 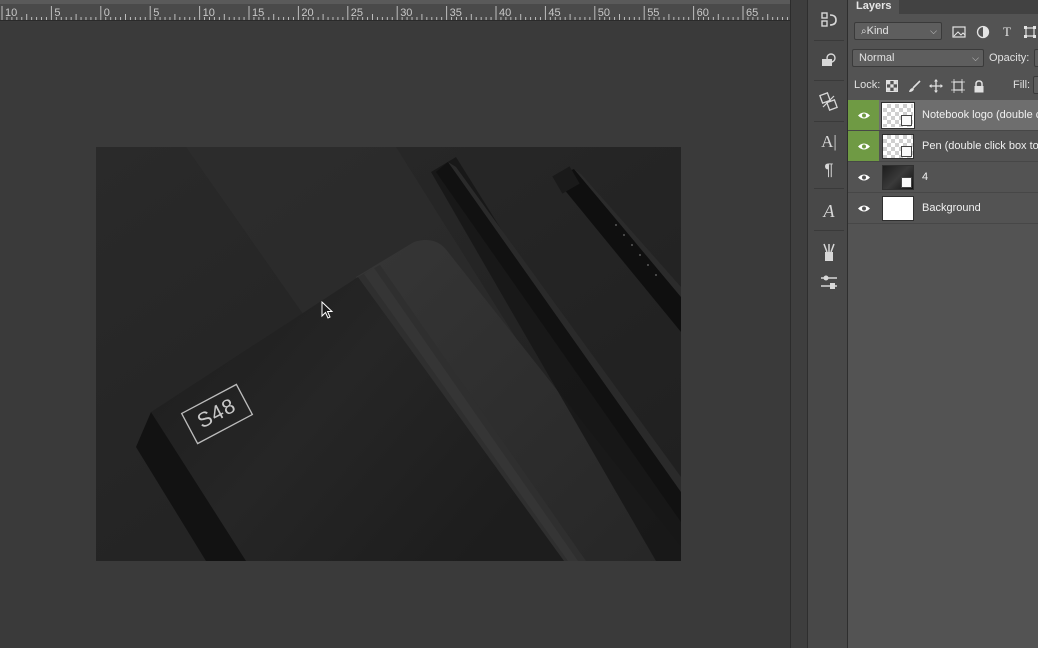 What do you see at coordinates (959, 32) in the screenshot?
I see `image-filter-icon` at bounding box center [959, 32].